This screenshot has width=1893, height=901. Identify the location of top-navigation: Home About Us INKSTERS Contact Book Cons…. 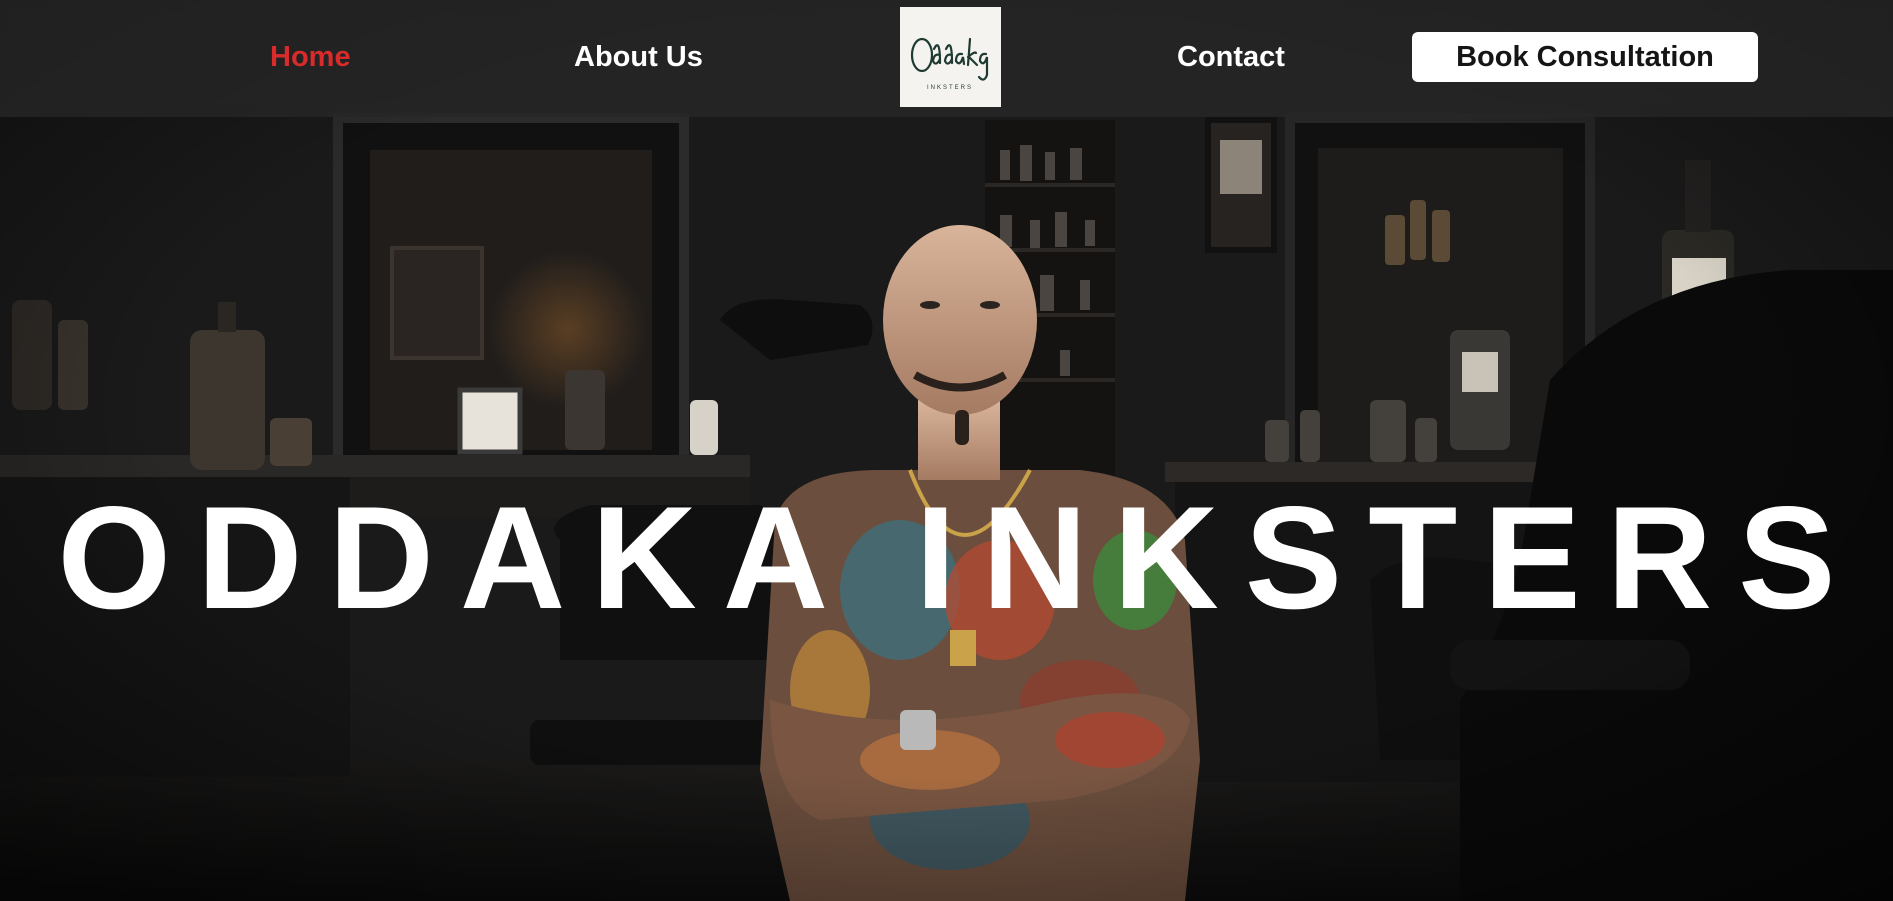
(946, 58).